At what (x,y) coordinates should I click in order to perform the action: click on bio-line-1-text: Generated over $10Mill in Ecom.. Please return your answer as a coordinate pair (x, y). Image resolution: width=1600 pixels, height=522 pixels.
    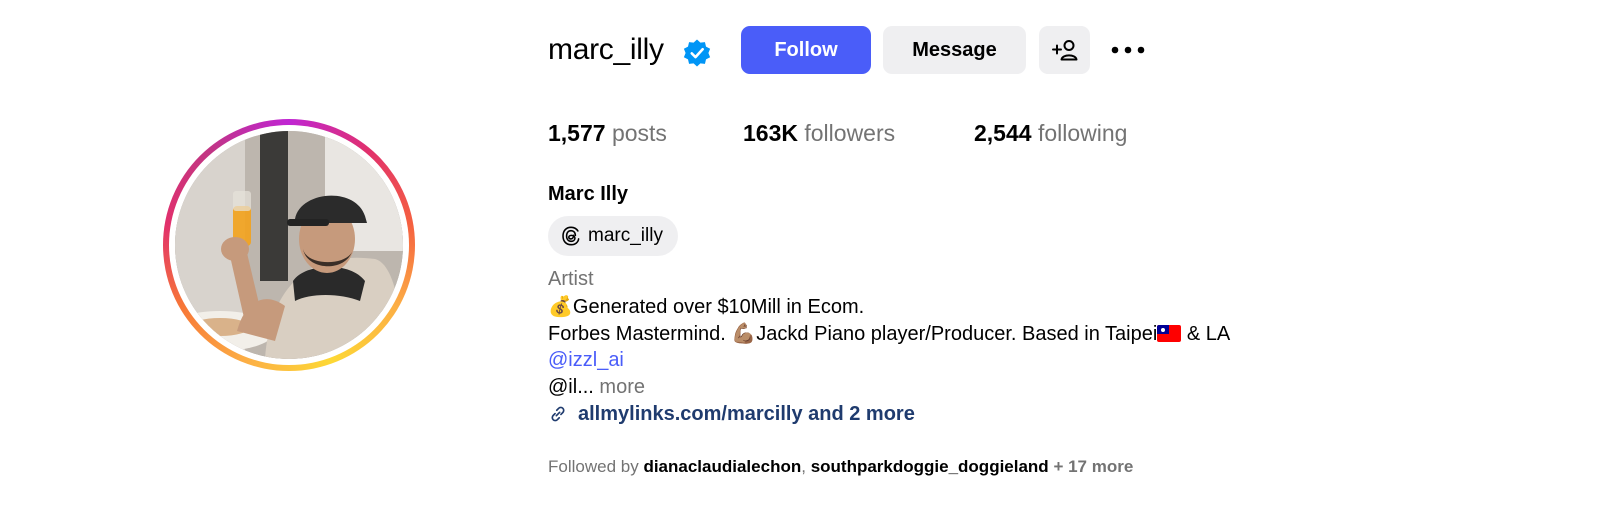
    Looking at the image, I should click on (718, 307).